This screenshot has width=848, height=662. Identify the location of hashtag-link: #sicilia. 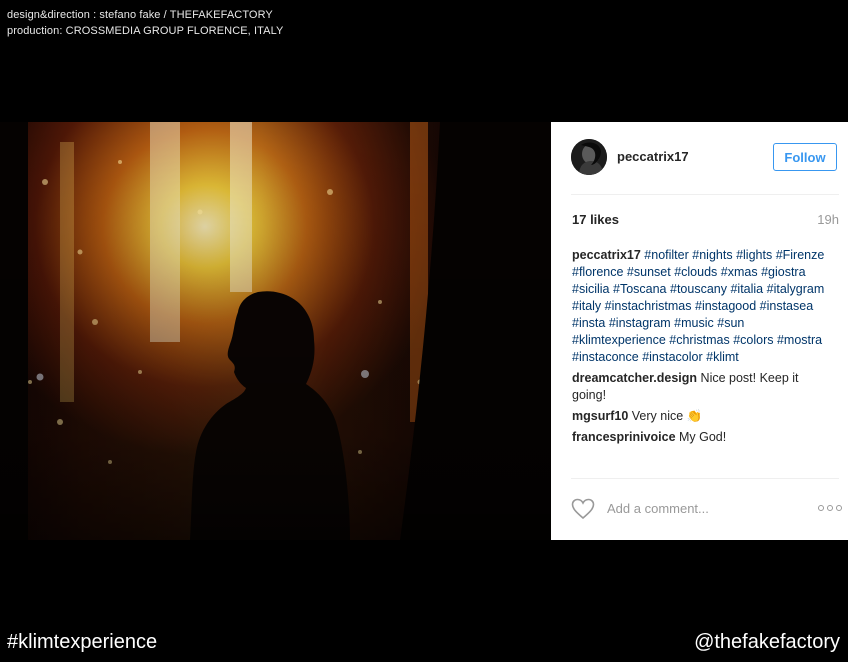
(591, 289).